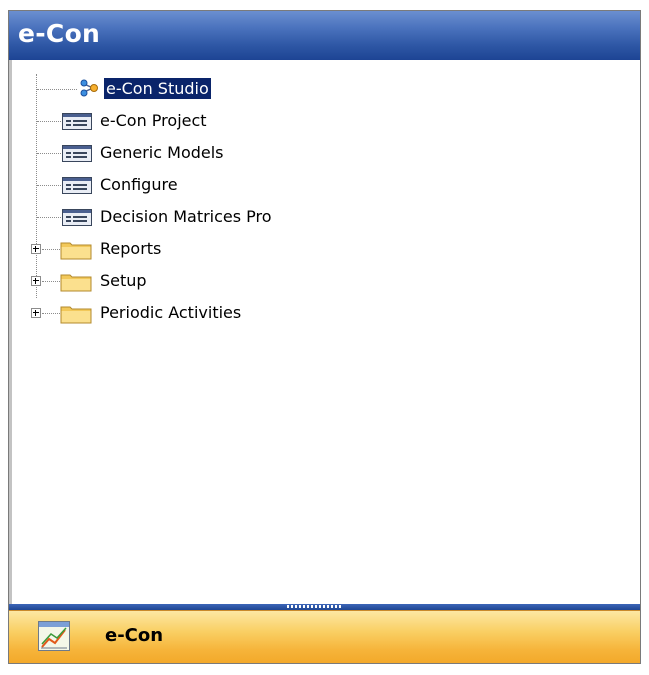 This screenshot has width=649, height=675. What do you see at coordinates (326, 313) in the screenshot?
I see `tree-item-periodic-activities: Periodic Activities` at bounding box center [326, 313].